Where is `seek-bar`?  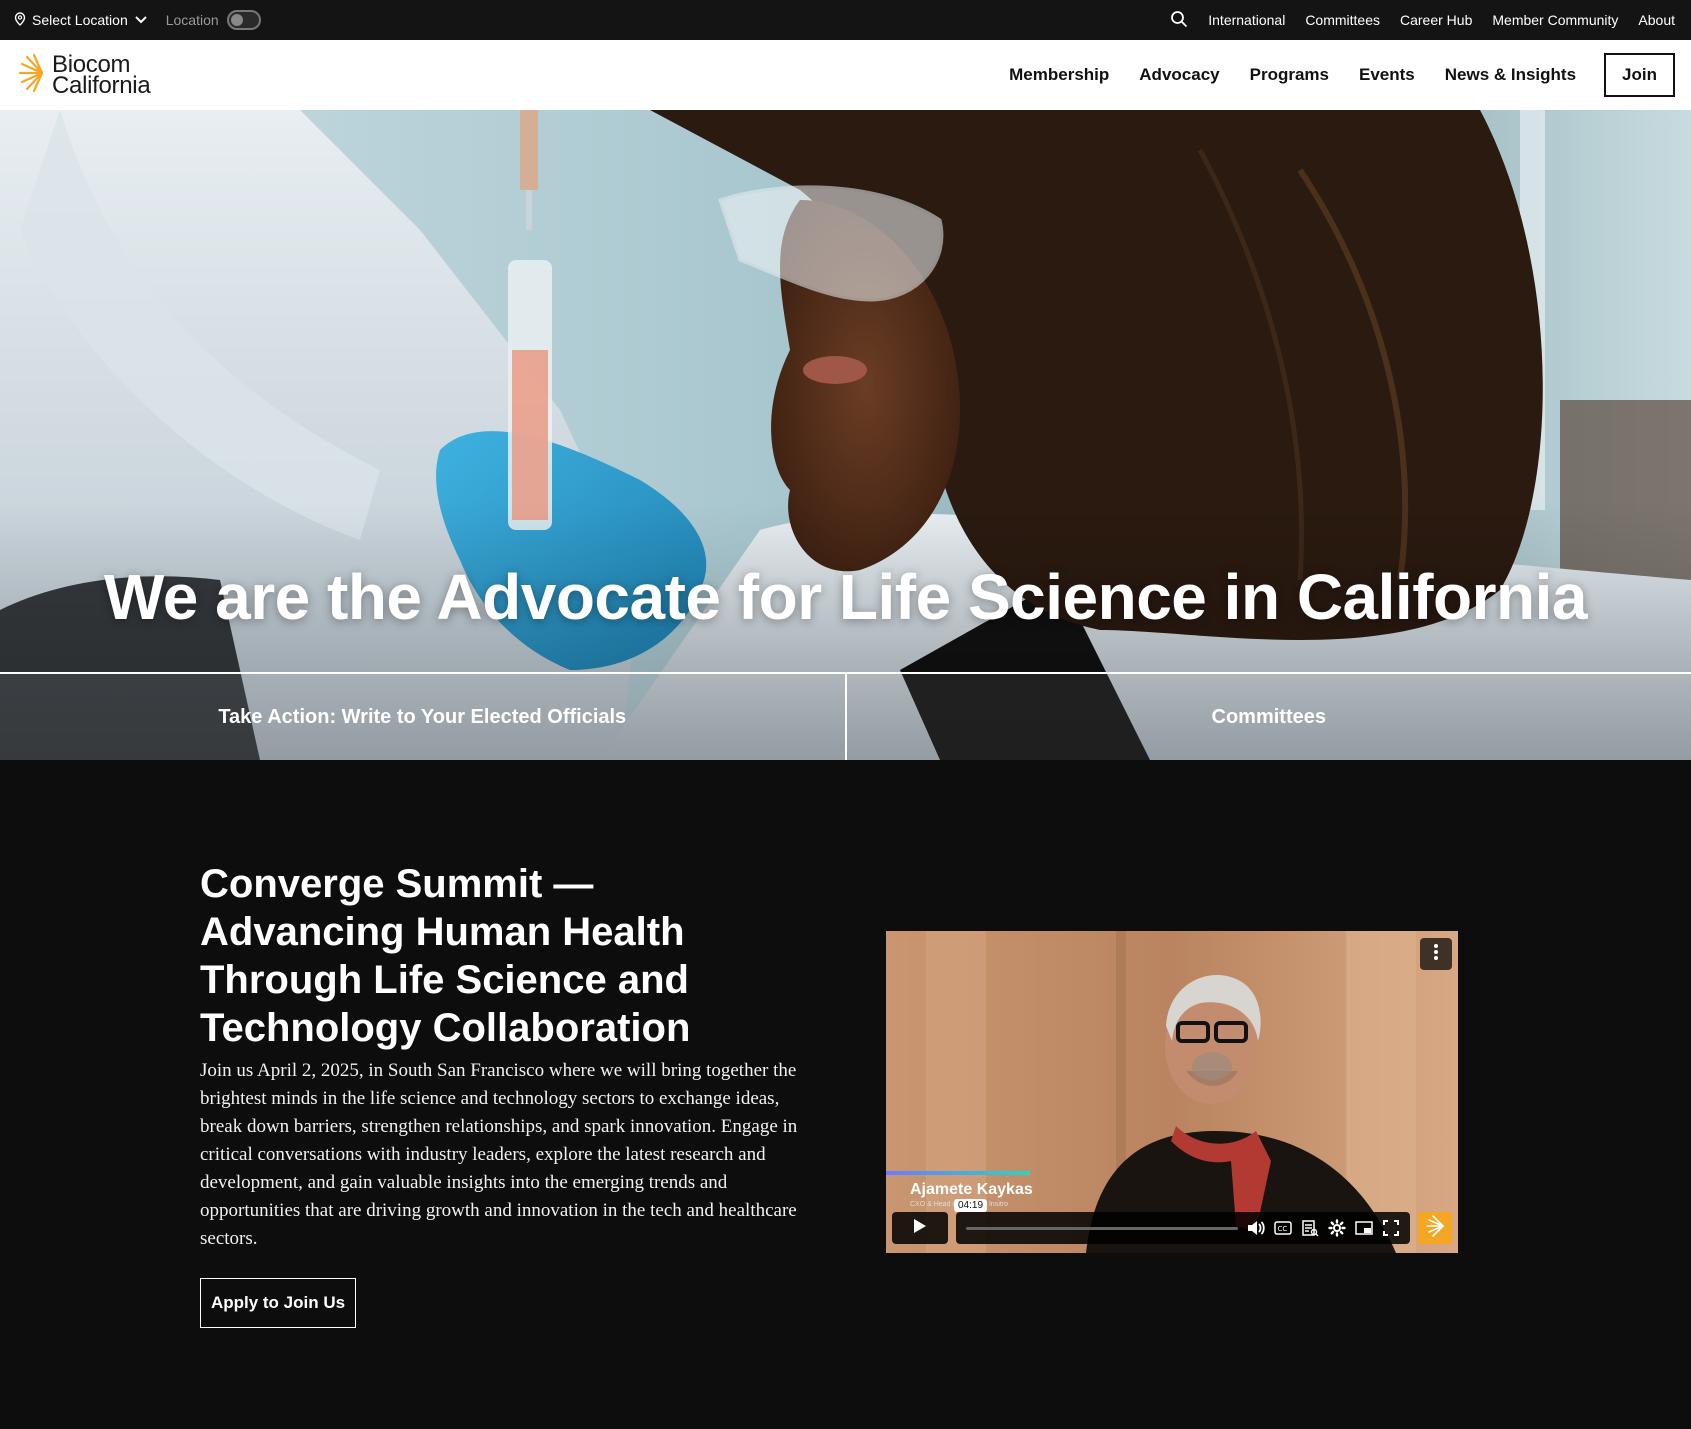 seek-bar is located at coordinates (1102, 1228).